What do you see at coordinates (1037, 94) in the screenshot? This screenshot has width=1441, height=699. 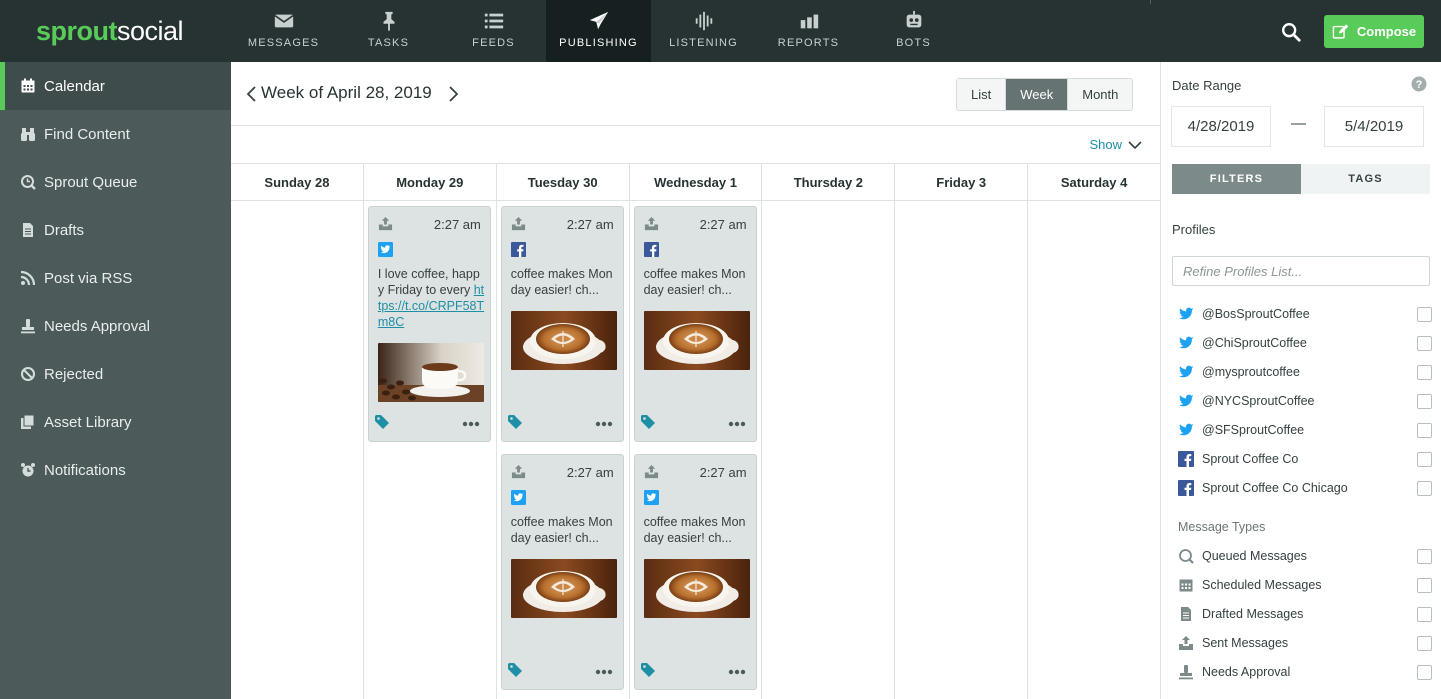 I see `view-week-button: Week` at bounding box center [1037, 94].